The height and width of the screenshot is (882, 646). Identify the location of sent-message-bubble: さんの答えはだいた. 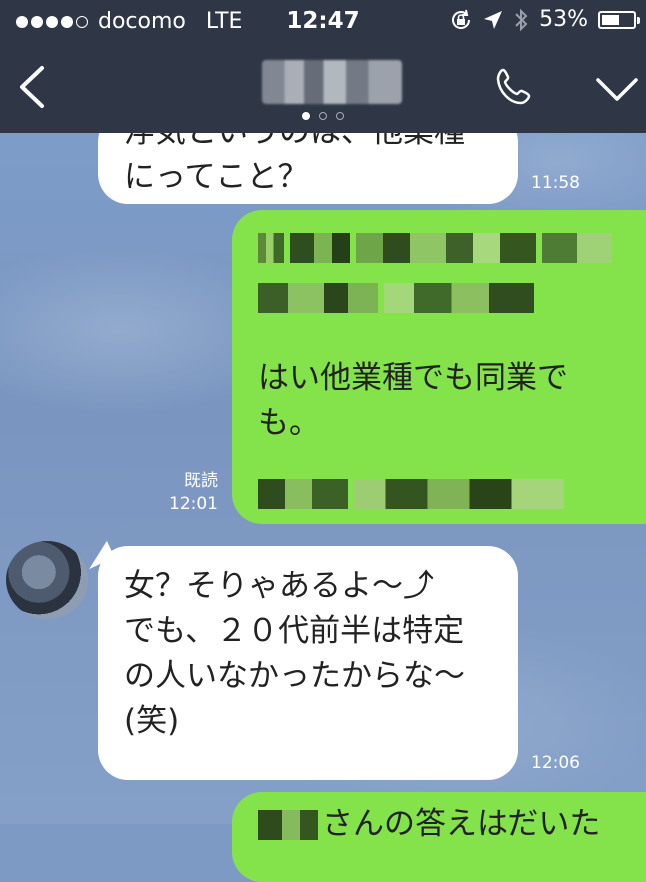
(439, 837).